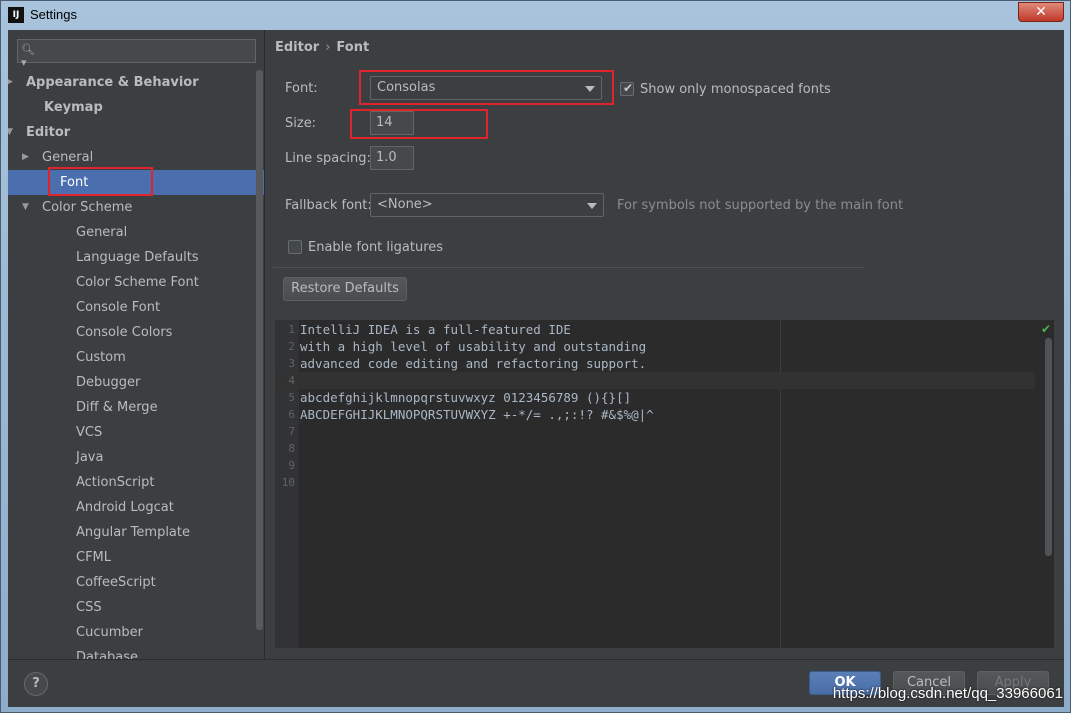  What do you see at coordinates (136, 557) in the screenshot?
I see `sidebar-item-cfml: CFML` at bounding box center [136, 557].